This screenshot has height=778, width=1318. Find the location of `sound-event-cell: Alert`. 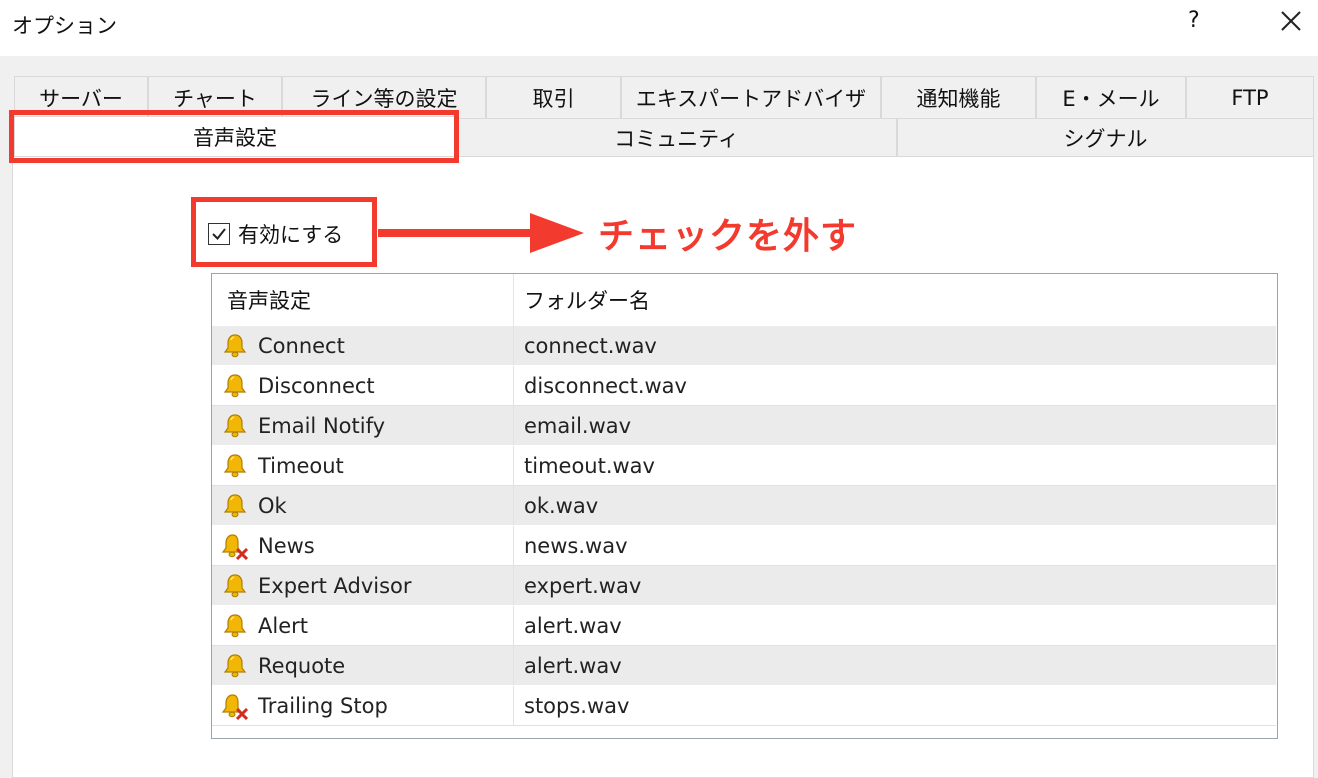

sound-event-cell: Alert is located at coordinates (363, 625).